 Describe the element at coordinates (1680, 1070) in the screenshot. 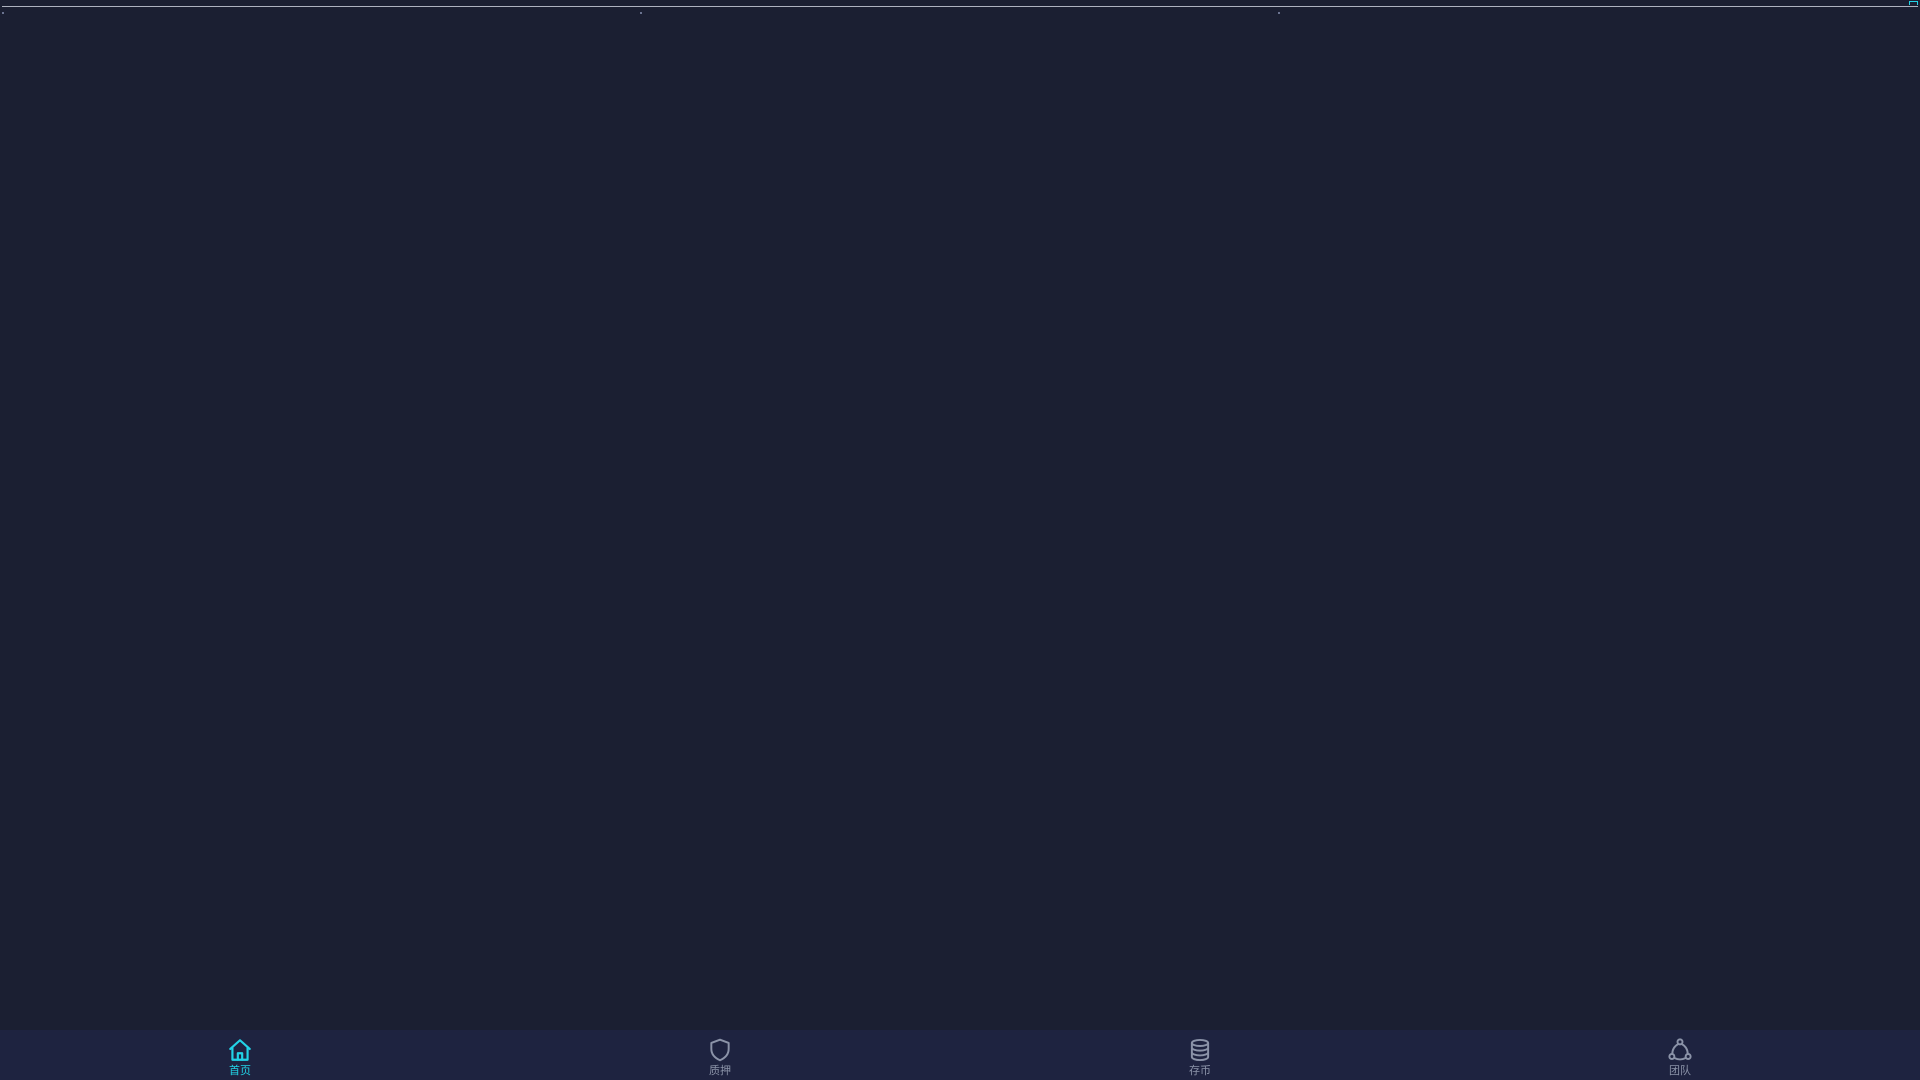

I see `tab-team-label: 团队` at that location.